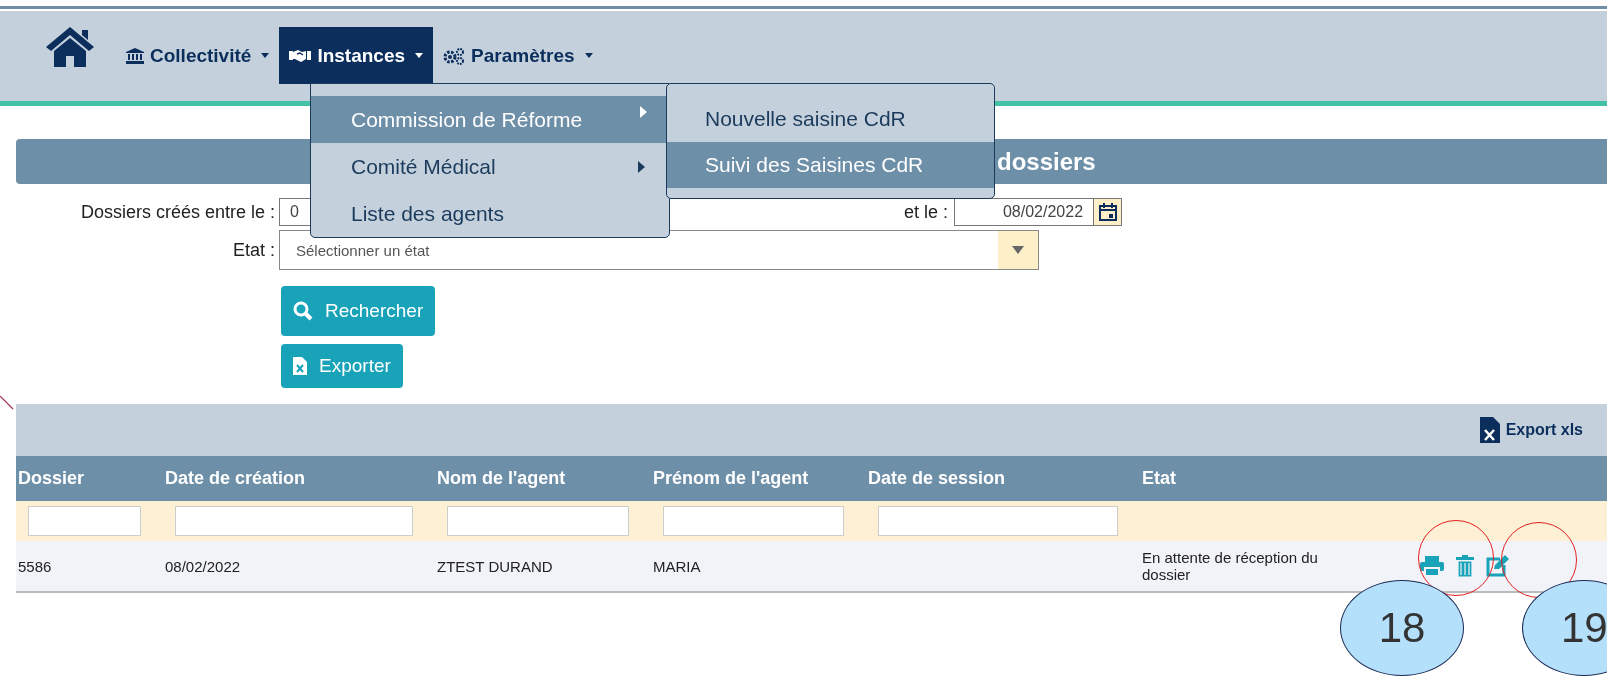 The width and height of the screenshot is (1607, 692). What do you see at coordinates (303, 311) in the screenshot?
I see `search-icon` at bounding box center [303, 311].